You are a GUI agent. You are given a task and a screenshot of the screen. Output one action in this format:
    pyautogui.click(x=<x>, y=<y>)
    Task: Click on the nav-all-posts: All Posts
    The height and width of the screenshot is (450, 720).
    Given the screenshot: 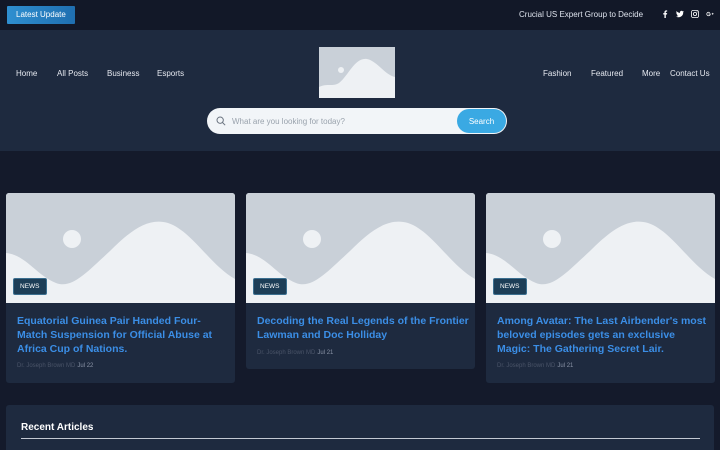 What is the action you would take?
    pyautogui.click(x=72, y=73)
    